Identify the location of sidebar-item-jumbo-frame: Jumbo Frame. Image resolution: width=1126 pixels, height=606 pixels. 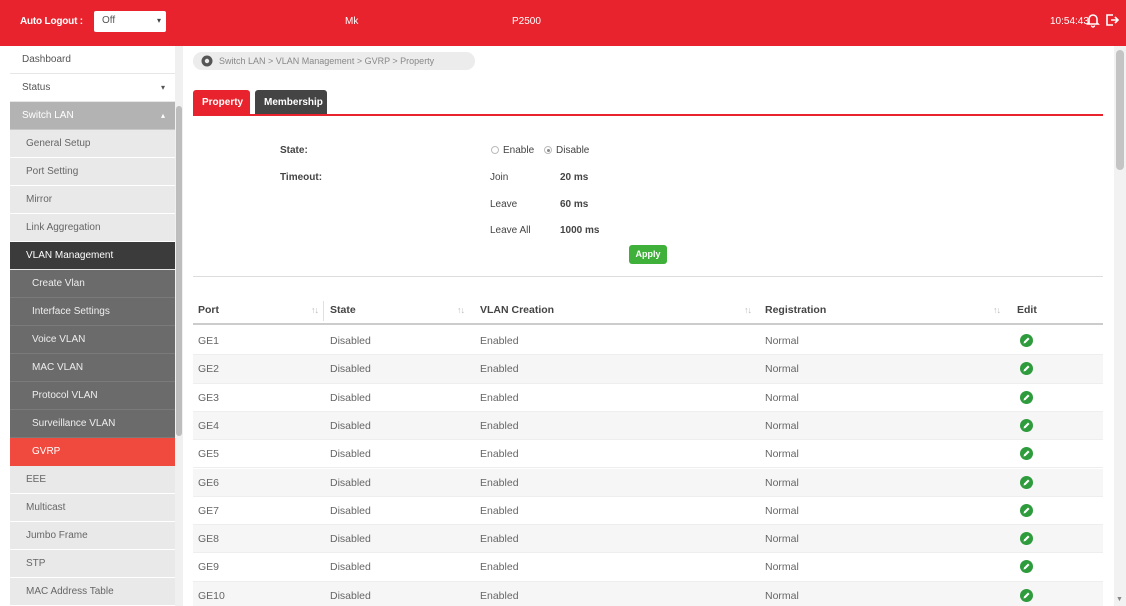
(92, 536).